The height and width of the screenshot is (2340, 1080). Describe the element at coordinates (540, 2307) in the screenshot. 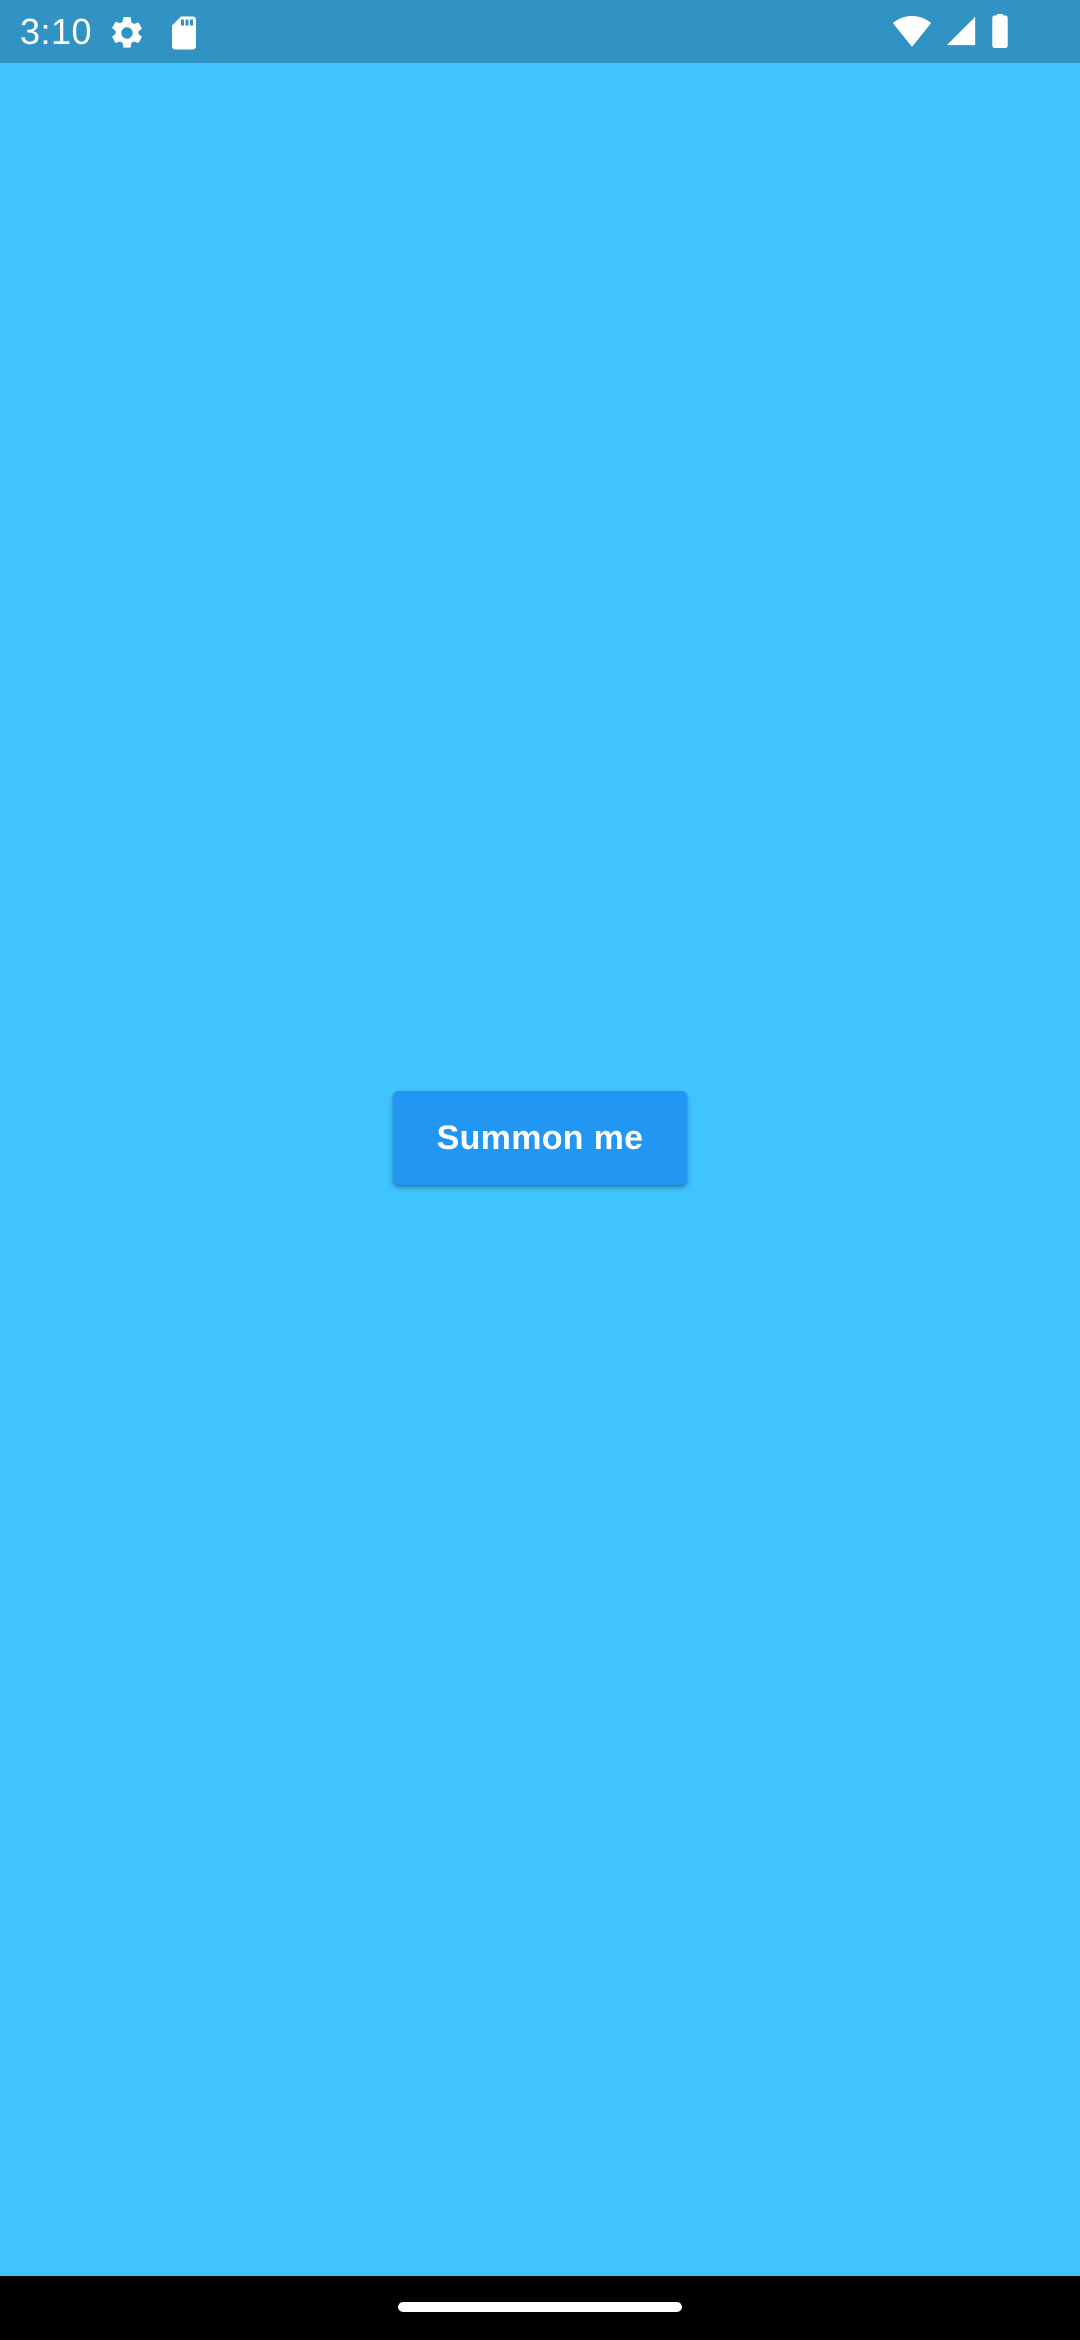

I see `home-gesture-handle` at that location.